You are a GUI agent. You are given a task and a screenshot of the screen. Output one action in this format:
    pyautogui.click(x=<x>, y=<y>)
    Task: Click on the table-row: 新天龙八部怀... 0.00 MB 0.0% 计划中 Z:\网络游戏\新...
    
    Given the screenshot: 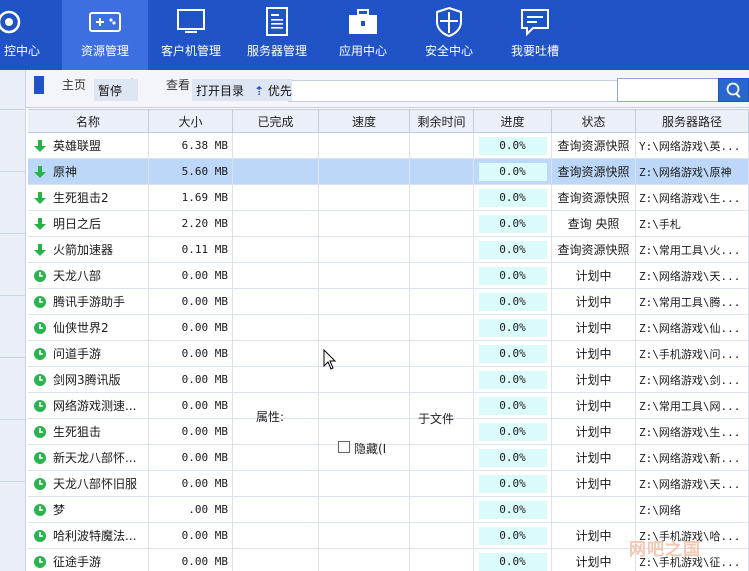 What is the action you would take?
    pyautogui.click(x=388, y=458)
    